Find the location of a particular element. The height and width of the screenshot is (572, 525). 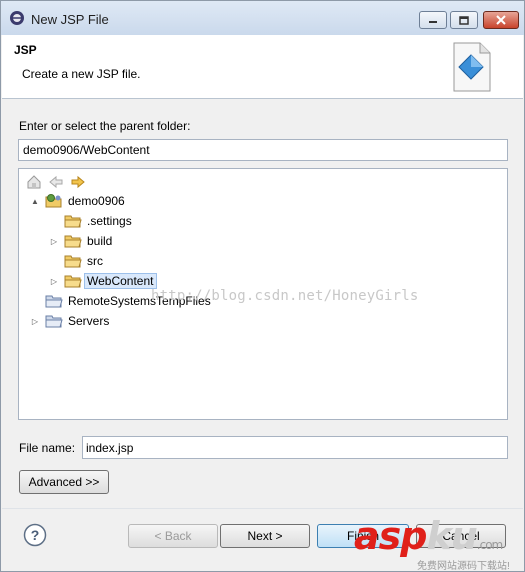

close-icon is located at coordinates (501, 20).